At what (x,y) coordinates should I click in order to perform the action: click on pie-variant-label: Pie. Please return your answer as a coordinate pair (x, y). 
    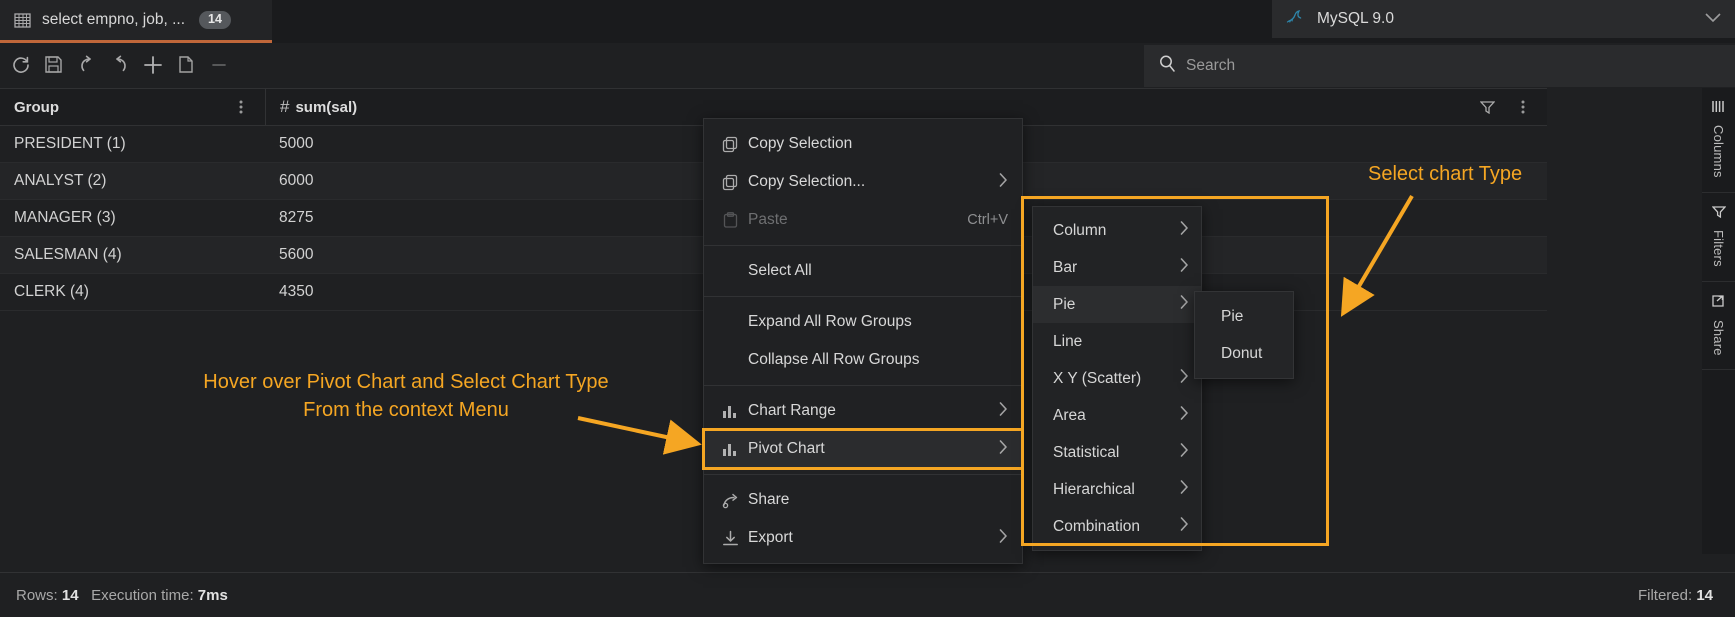
    Looking at the image, I should click on (1232, 316).